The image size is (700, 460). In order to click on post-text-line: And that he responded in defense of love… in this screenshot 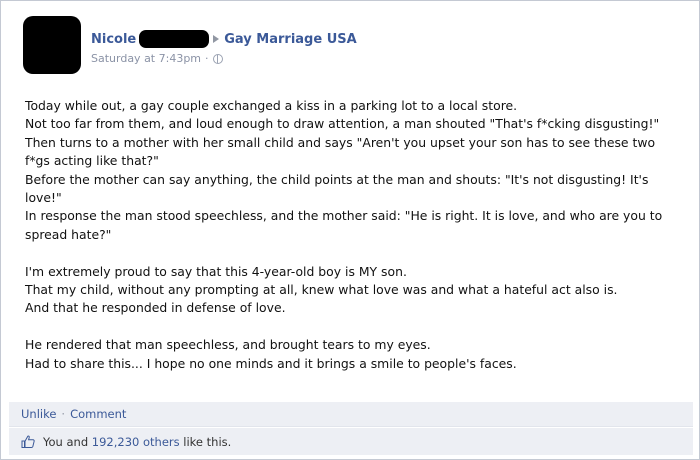, I will do `click(155, 308)`.